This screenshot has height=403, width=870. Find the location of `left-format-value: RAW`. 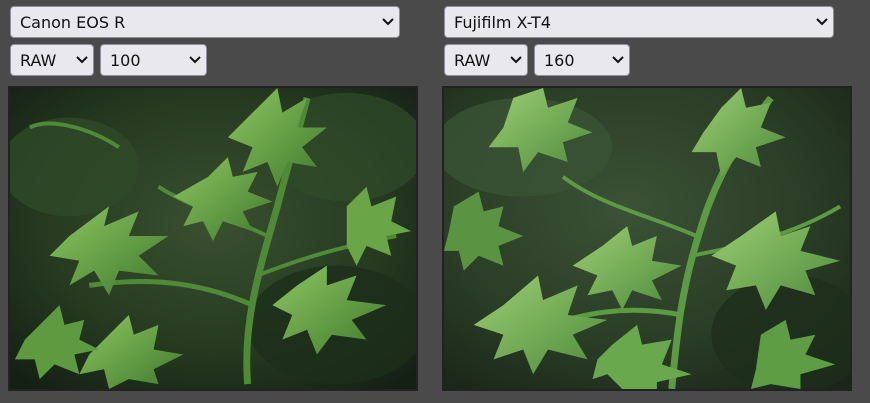

left-format-value: RAW is located at coordinates (38, 60).